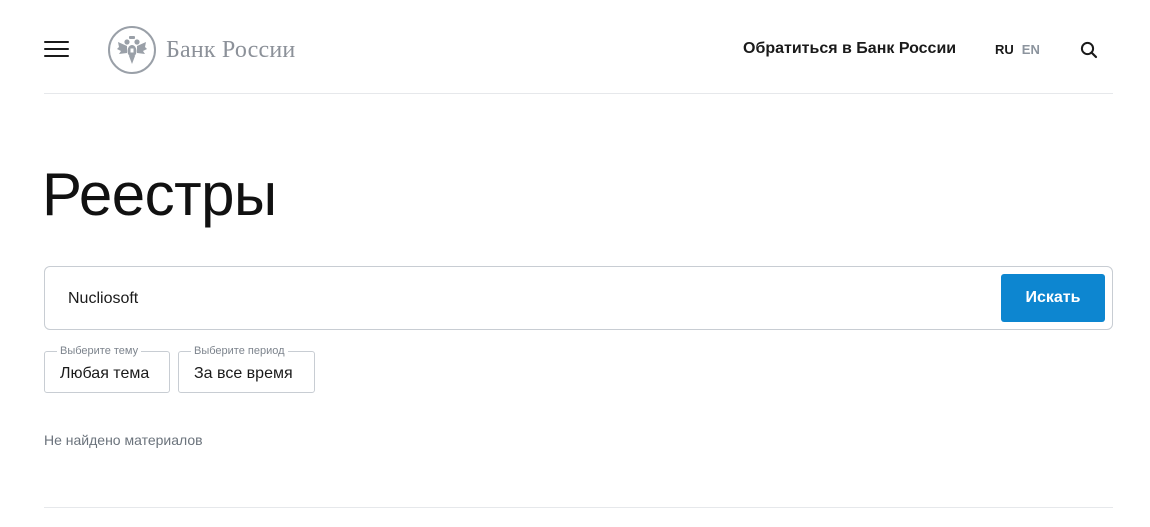 This screenshot has width=1150, height=527. I want to click on search-button: Искать, so click(1053, 298).